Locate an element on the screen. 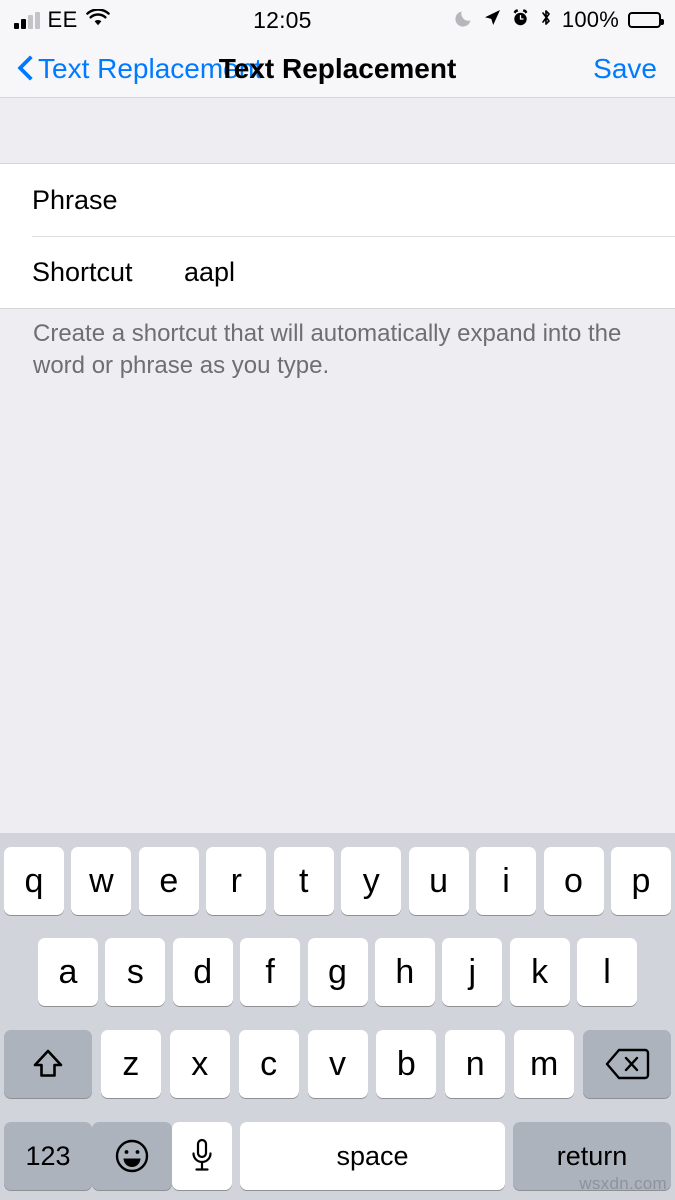 This screenshot has height=1200, width=675. signal-bars-icon is located at coordinates (27, 20).